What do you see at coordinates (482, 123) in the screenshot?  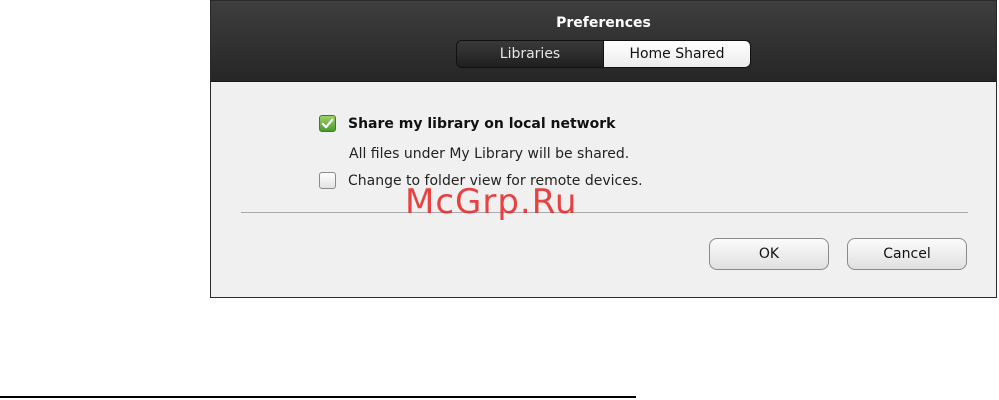 I see `share-library-label: Share my library on local network` at bounding box center [482, 123].